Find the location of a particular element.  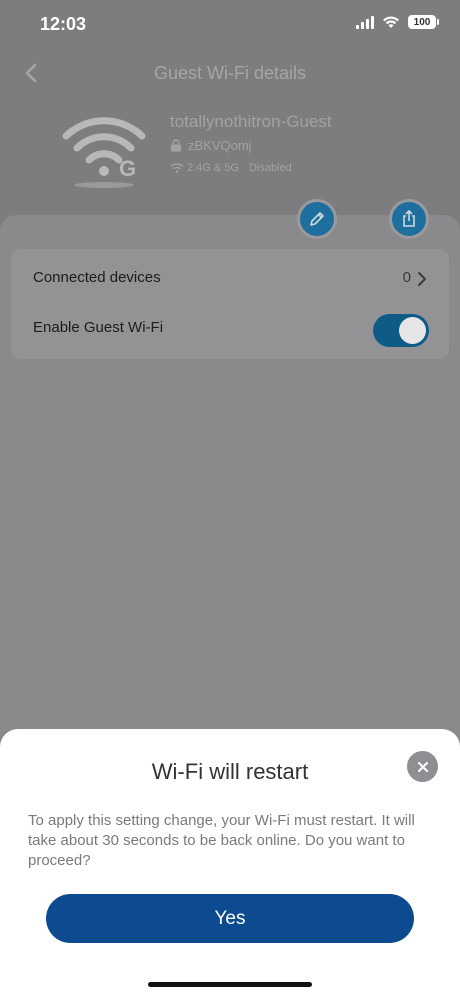

edit-button is located at coordinates (317, 219).